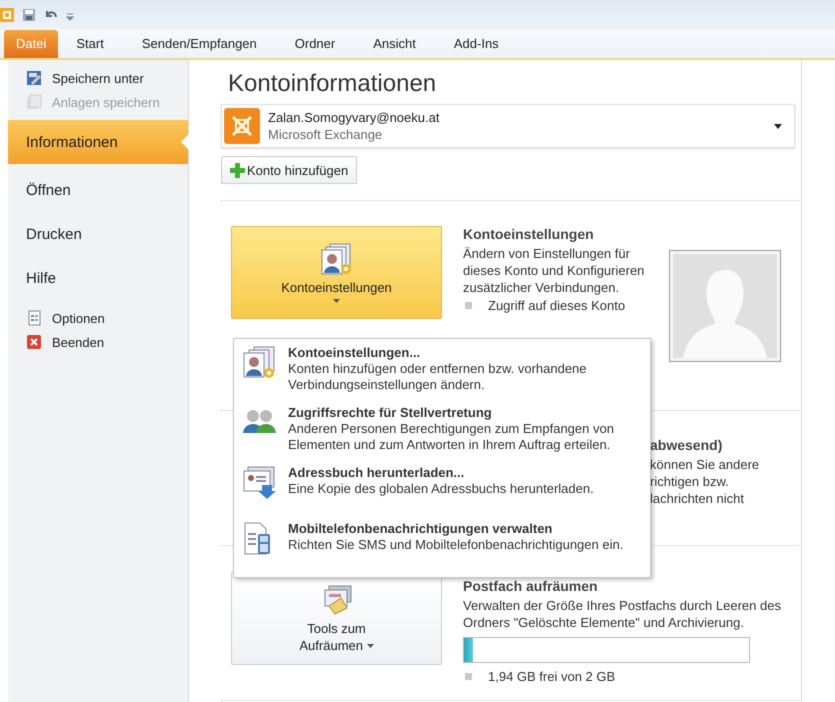 Image resolution: width=835 pixels, height=702 pixels. I want to click on attachment-icon, so click(34, 102).